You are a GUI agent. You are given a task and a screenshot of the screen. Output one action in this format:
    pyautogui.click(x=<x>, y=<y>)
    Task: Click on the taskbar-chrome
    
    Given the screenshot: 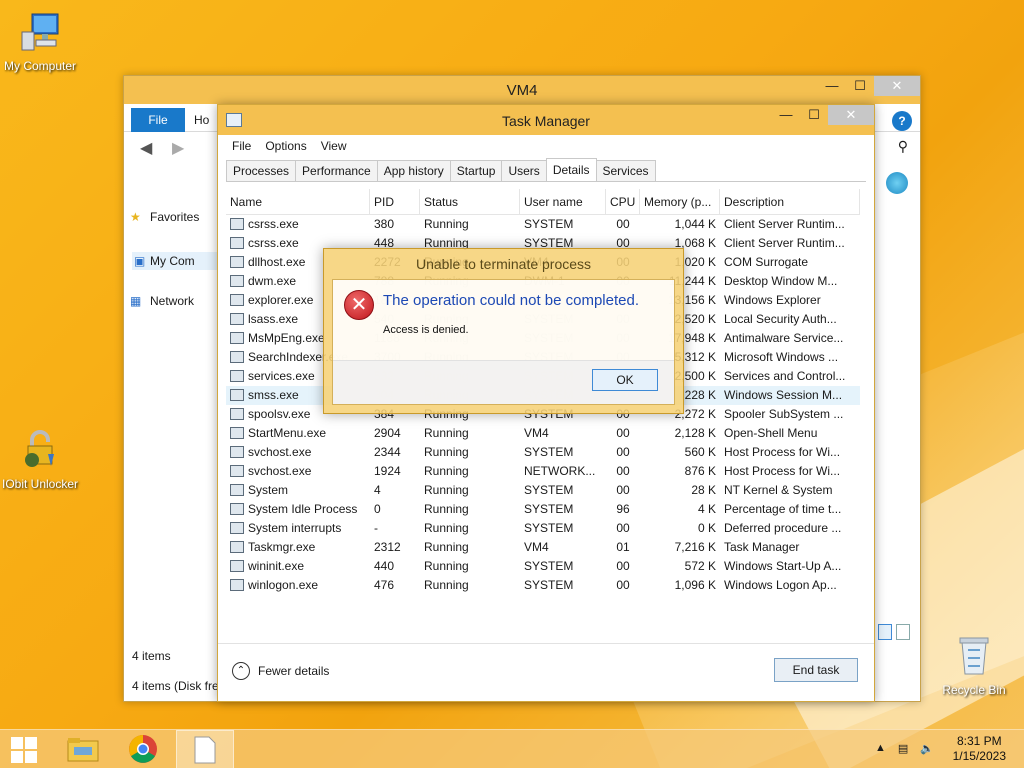 What is the action you would take?
    pyautogui.click(x=144, y=749)
    